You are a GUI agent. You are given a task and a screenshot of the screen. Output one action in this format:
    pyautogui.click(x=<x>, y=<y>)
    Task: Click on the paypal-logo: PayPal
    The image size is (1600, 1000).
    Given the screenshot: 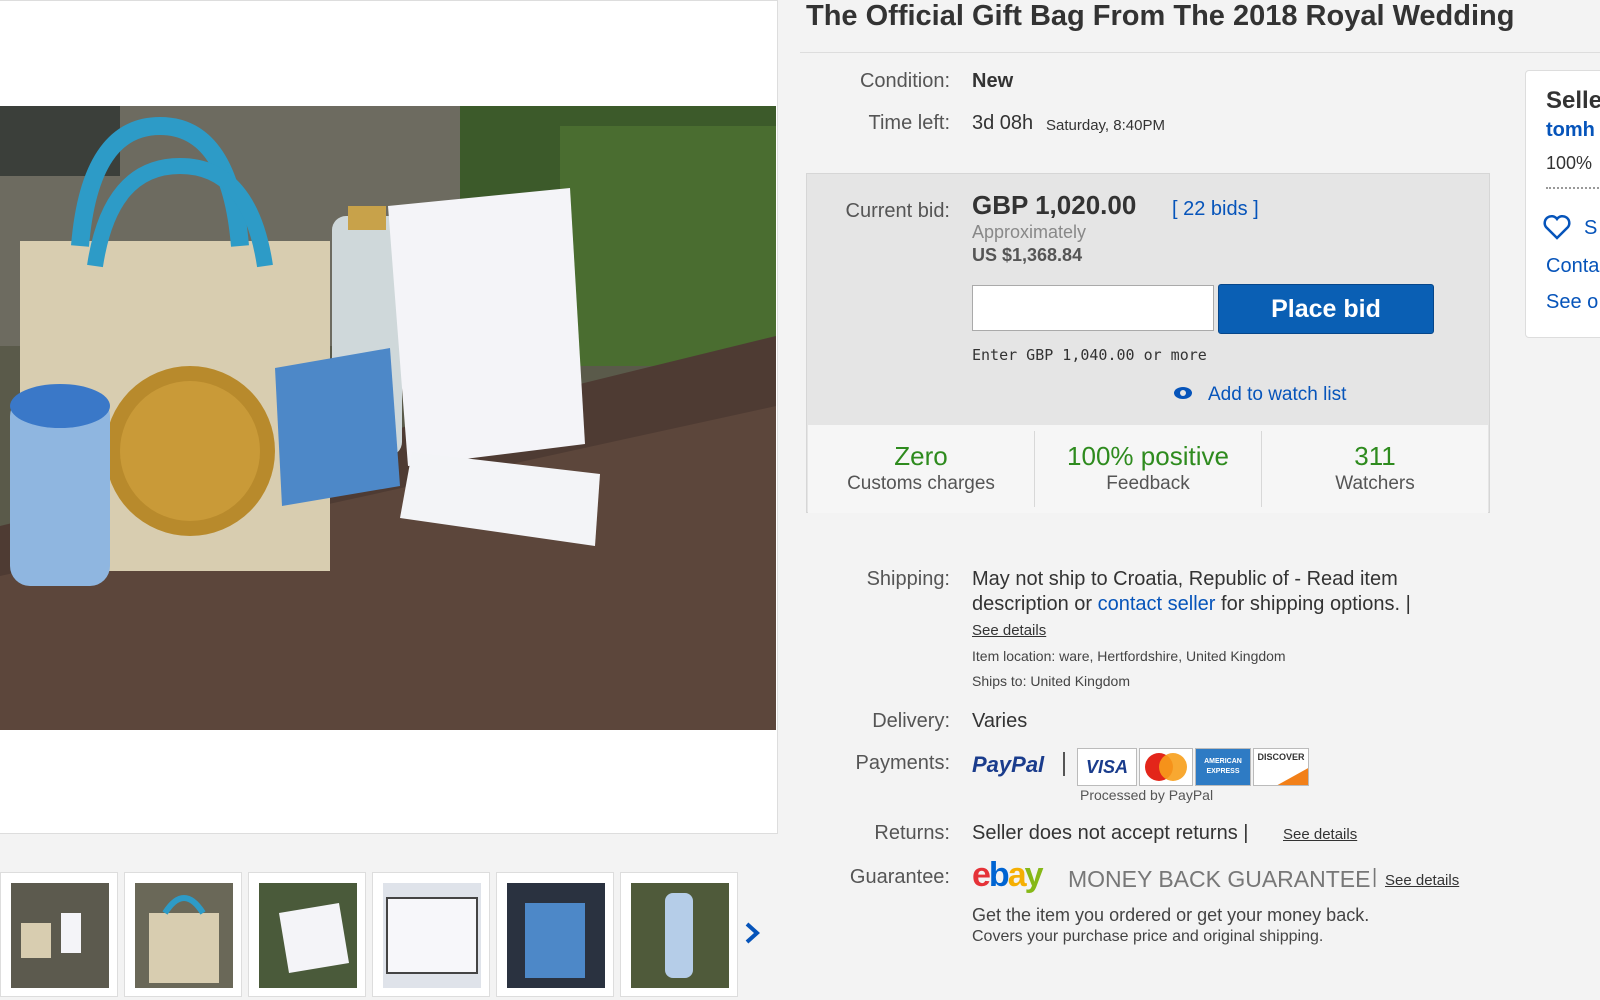 What is the action you would take?
    pyautogui.click(x=1008, y=764)
    